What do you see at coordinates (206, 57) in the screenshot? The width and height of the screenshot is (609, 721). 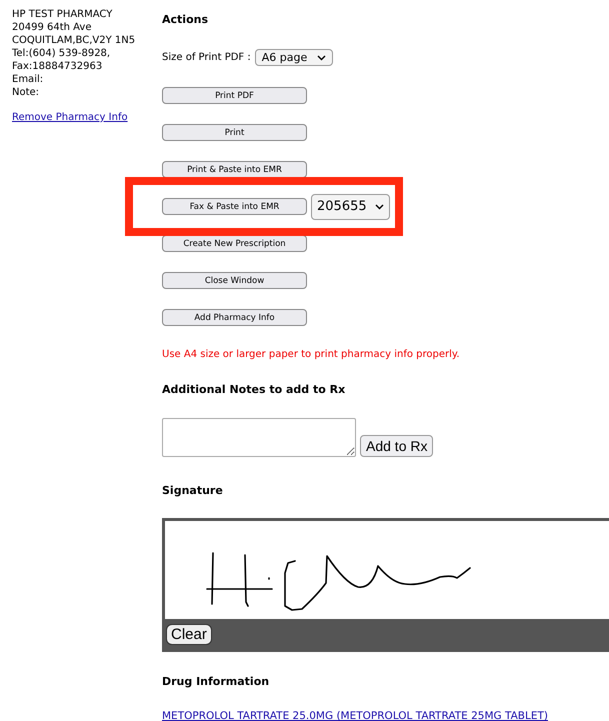 I see `print-size-label: Size of Print PDF :` at bounding box center [206, 57].